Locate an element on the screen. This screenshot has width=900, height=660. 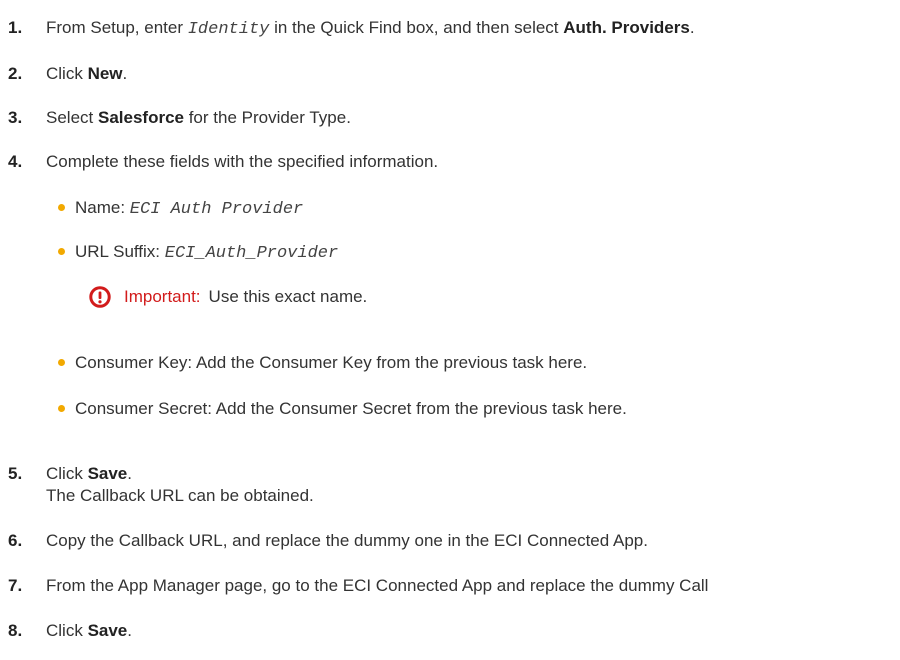
field-value: ECI Auth Provider is located at coordinates (216, 209).